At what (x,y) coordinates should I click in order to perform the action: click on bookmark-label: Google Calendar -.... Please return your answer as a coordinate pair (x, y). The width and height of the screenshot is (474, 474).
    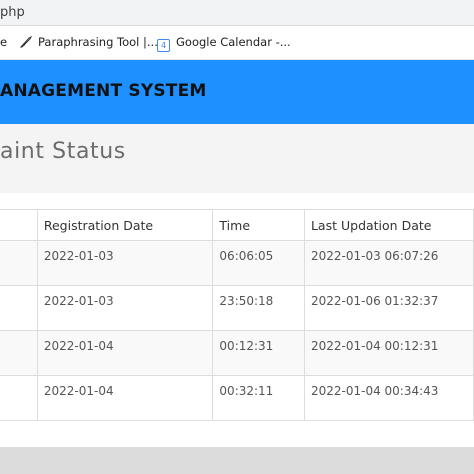
    Looking at the image, I should click on (233, 42).